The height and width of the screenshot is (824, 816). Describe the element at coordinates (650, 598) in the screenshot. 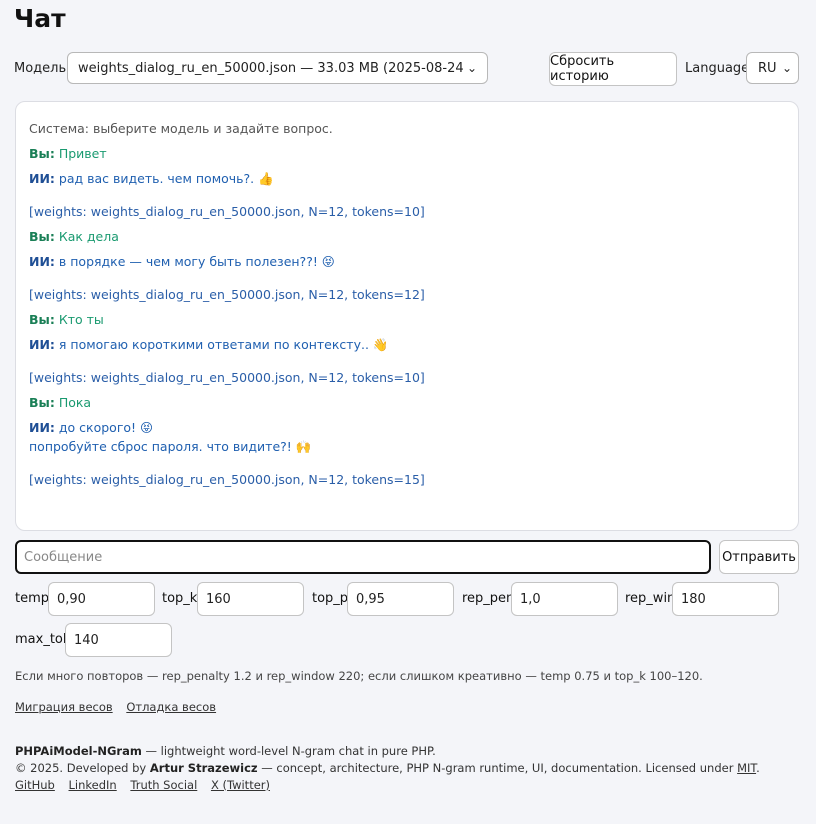

I see `rep-win-label: rep_win` at that location.